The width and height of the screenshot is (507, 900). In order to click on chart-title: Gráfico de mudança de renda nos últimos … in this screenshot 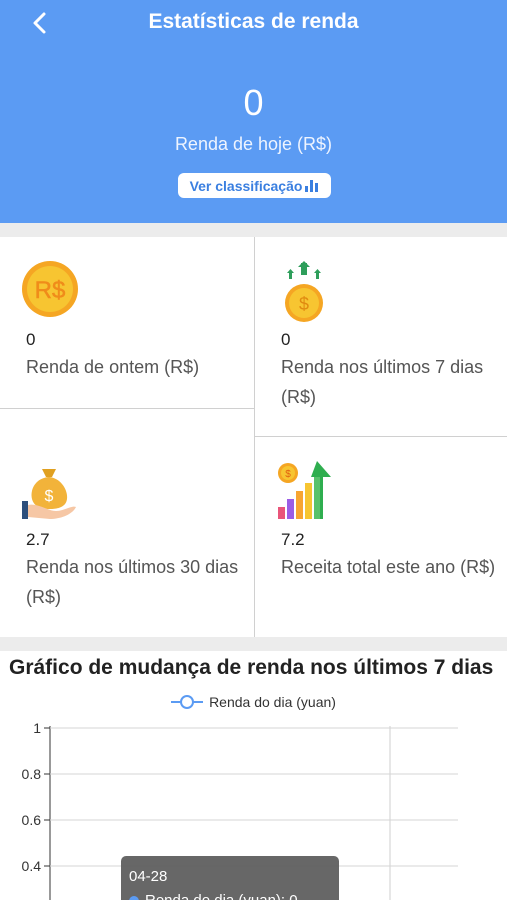, I will do `click(251, 667)`.